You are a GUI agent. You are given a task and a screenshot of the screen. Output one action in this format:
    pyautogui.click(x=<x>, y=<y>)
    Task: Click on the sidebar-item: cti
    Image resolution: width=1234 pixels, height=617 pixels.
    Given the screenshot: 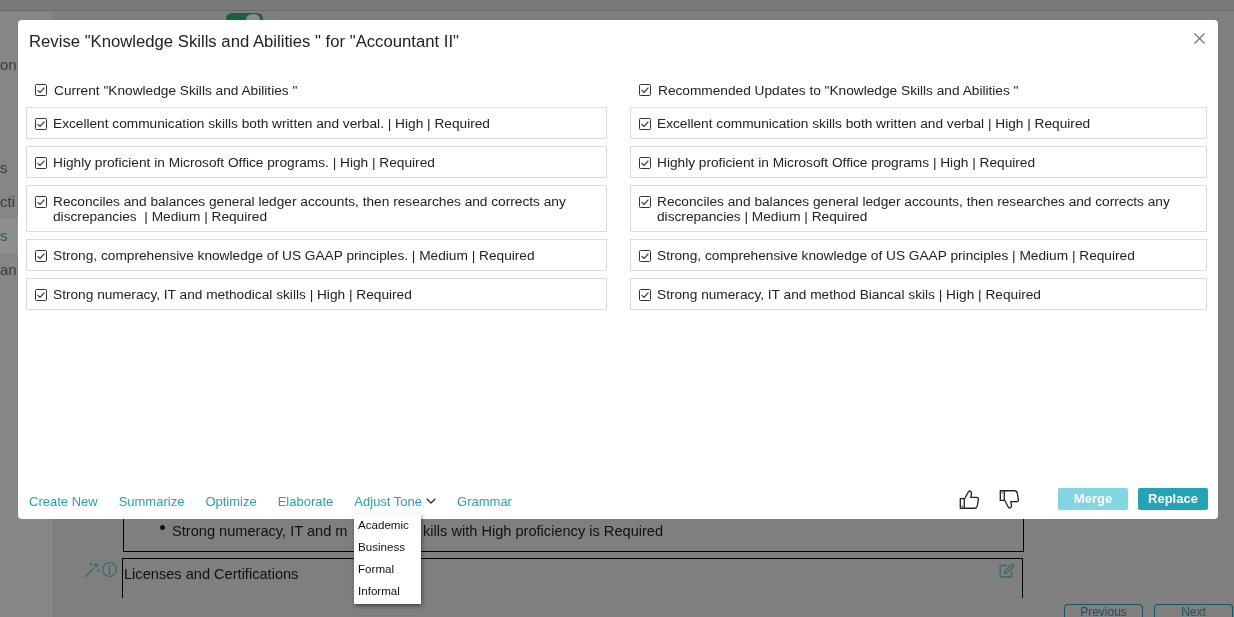 What is the action you would take?
    pyautogui.click(x=9, y=202)
    